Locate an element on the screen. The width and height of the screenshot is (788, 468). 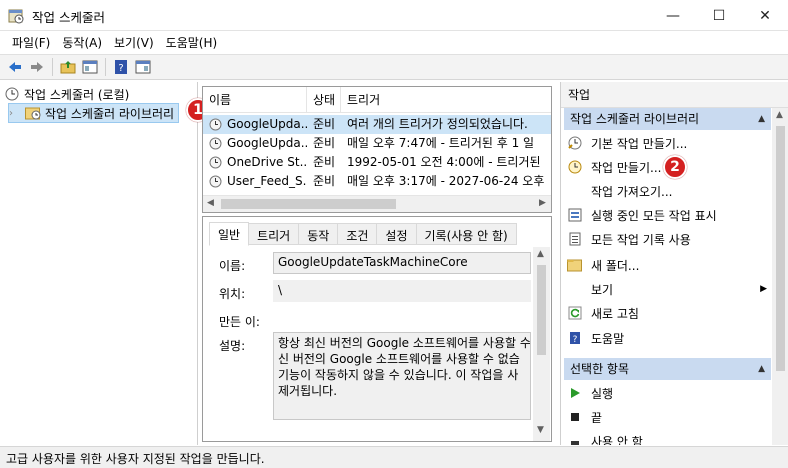
description-line: 기능이 작동하지 않을 수 있습니다. 이 작업을 사 is located at coordinates (398, 375).